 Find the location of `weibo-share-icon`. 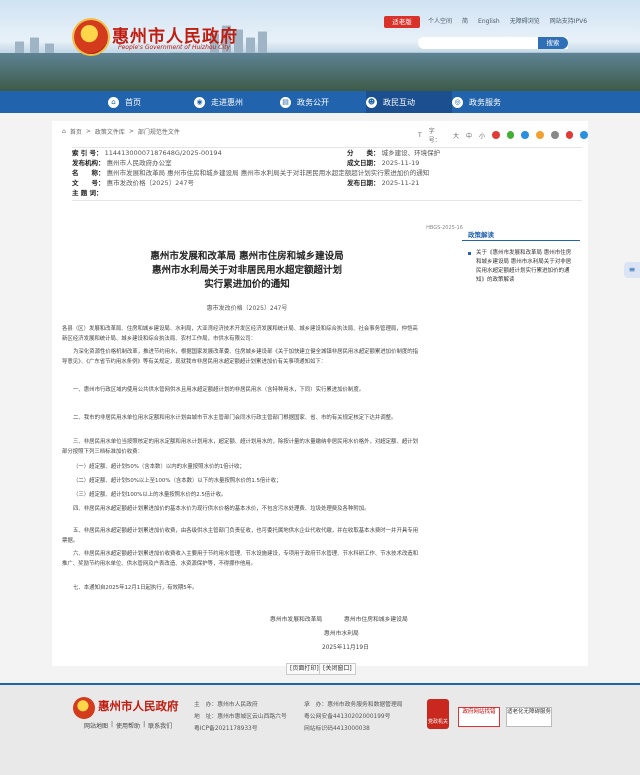

weibo-share-icon is located at coordinates (496, 135).